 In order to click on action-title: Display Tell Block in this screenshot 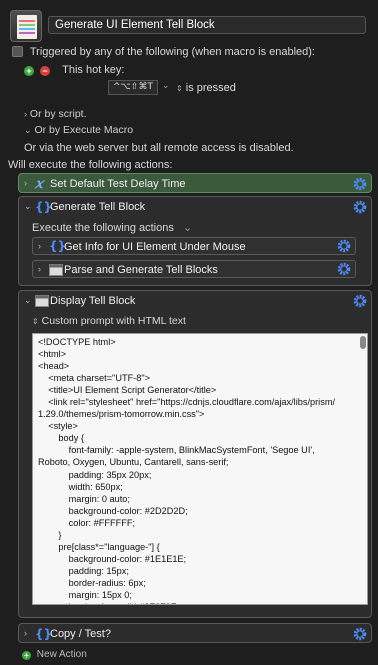, I will do `click(93, 301)`.